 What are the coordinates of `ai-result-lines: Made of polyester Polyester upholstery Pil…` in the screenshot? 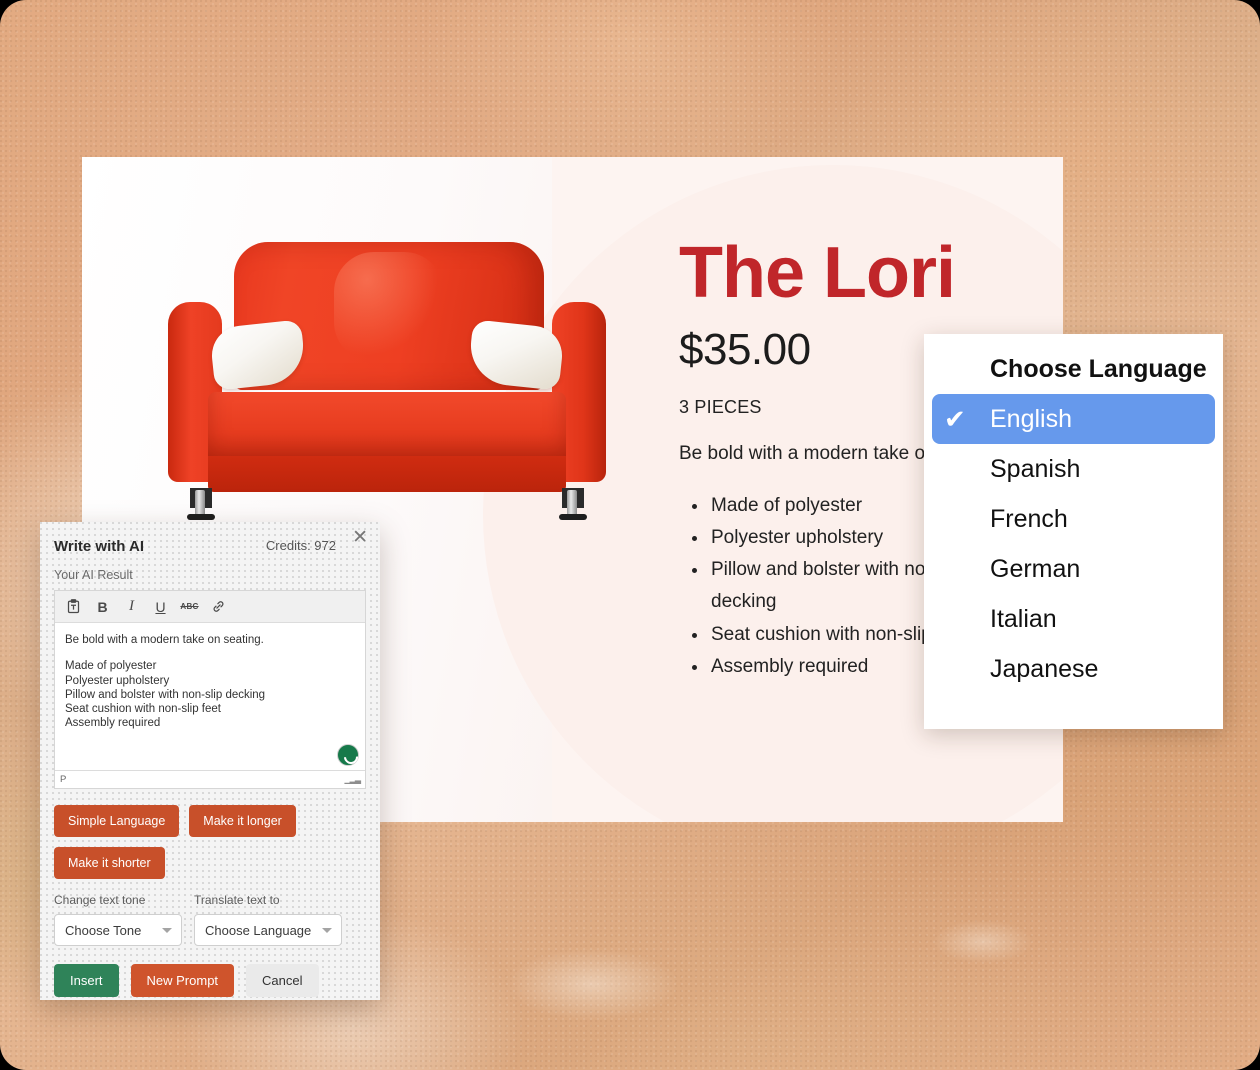 It's located at (210, 694).